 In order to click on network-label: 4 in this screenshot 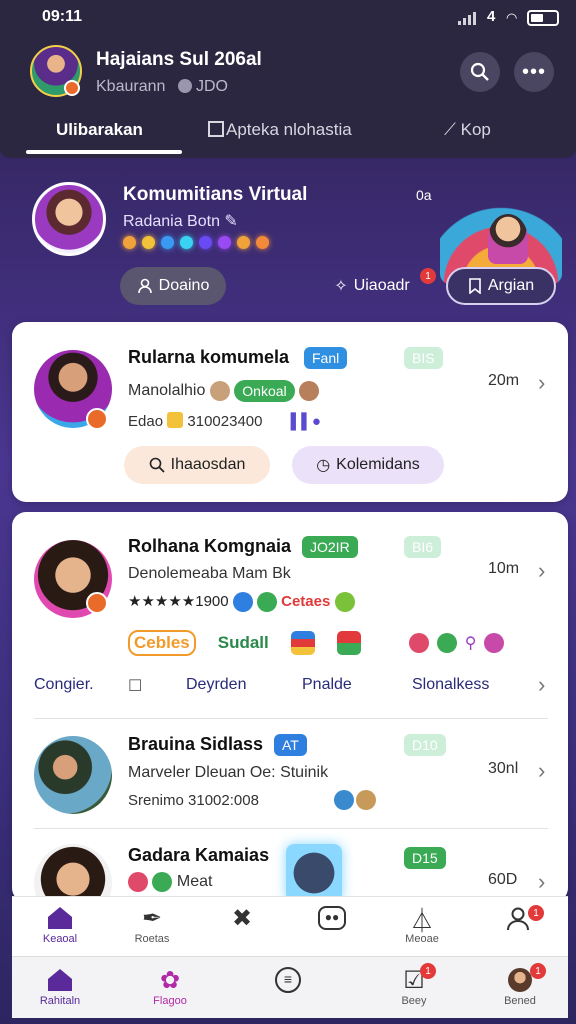, I will do `click(491, 16)`.